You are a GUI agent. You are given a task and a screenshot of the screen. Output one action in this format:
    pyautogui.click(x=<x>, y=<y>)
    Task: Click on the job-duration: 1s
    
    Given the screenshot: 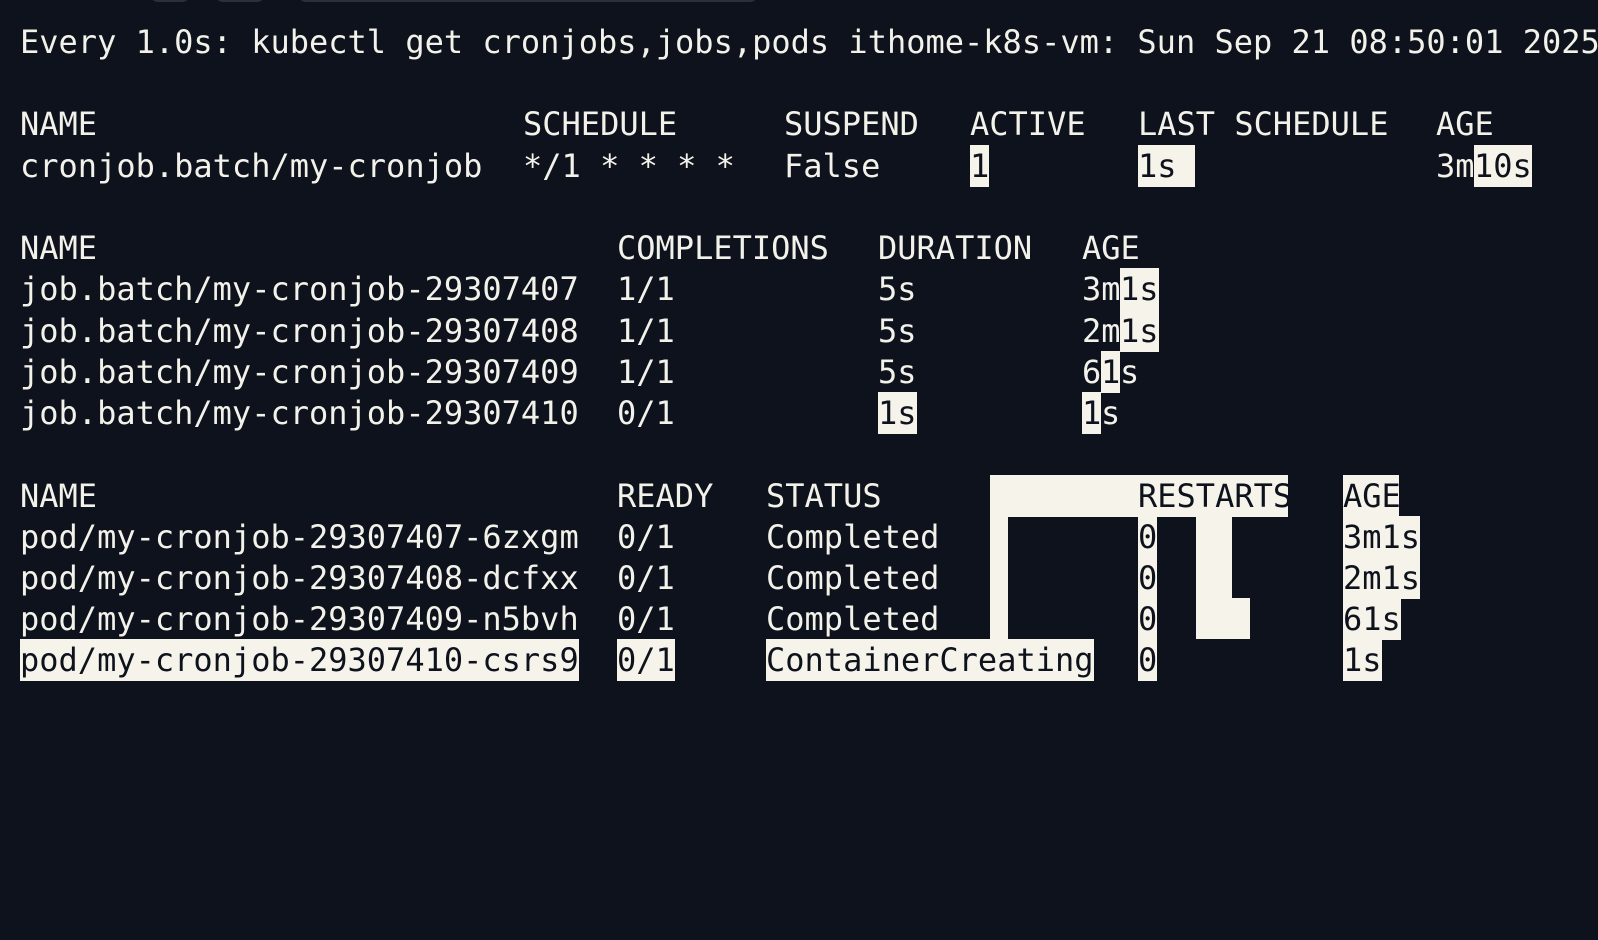 What is the action you would take?
    pyautogui.click(x=897, y=413)
    